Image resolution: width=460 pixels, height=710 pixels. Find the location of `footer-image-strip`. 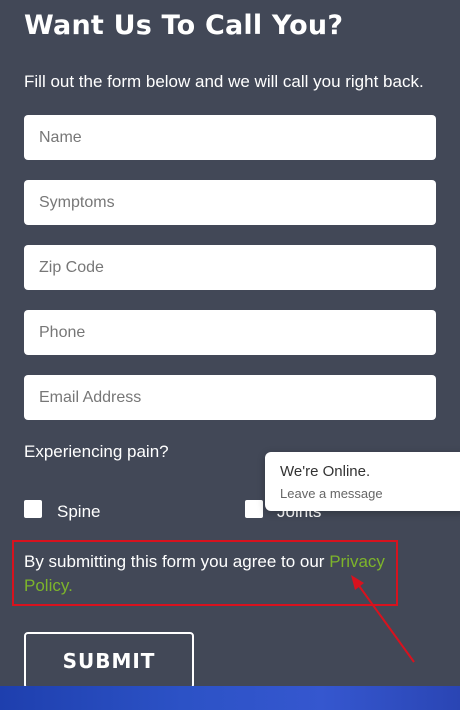

footer-image-strip is located at coordinates (230, 698).